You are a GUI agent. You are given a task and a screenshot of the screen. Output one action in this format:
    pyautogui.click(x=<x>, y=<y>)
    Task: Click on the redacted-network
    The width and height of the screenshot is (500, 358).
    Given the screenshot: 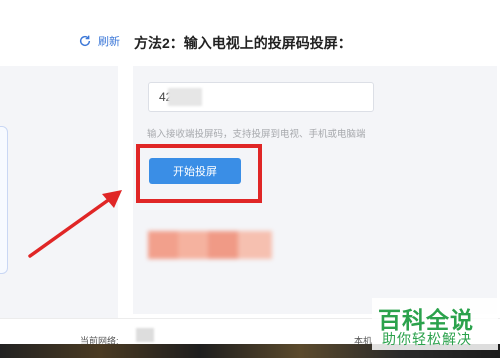 What is the action you would take?
    pyautogui.click(x=145, y=335)
    